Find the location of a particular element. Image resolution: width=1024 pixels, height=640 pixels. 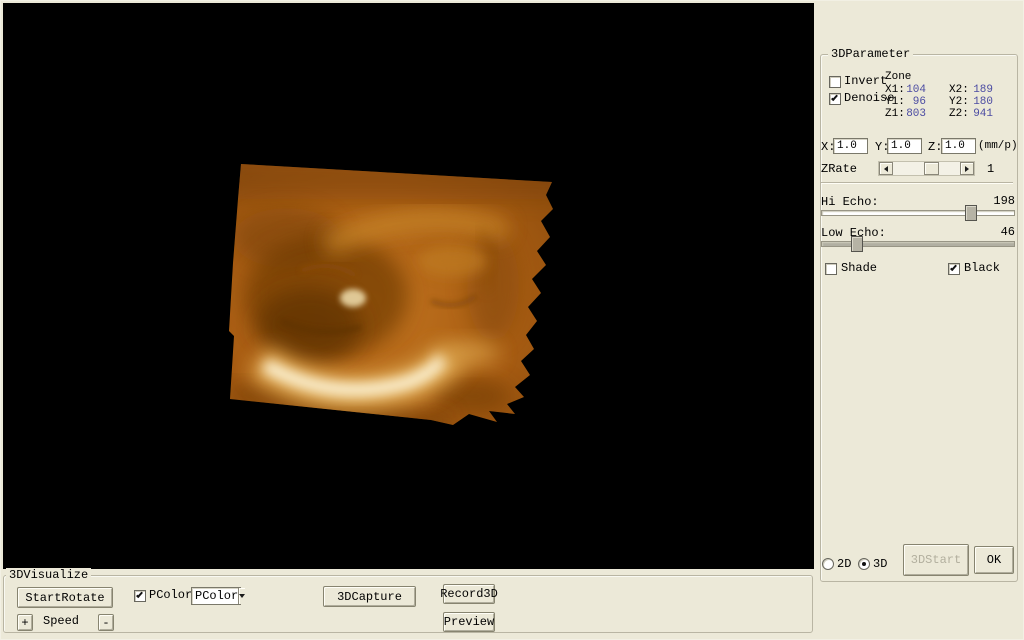

speed-label: Speed is located at coordinates (61, 621).